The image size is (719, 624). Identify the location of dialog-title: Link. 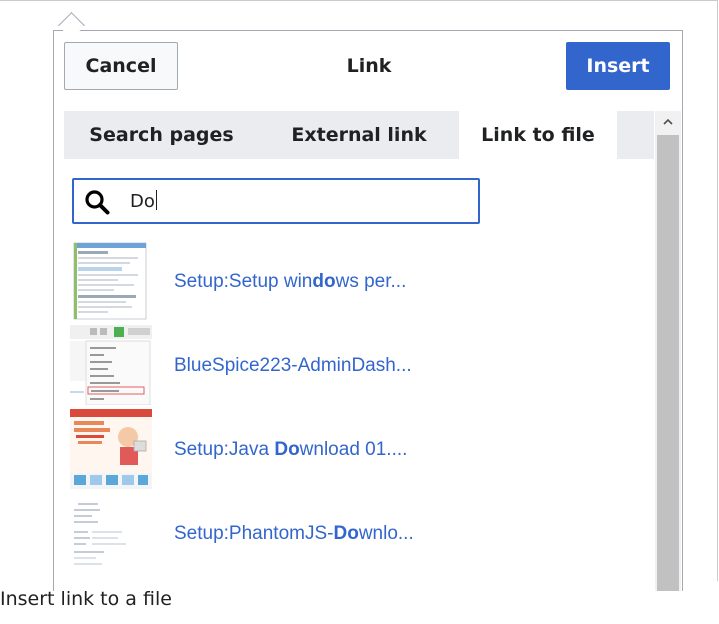
(369, 66).